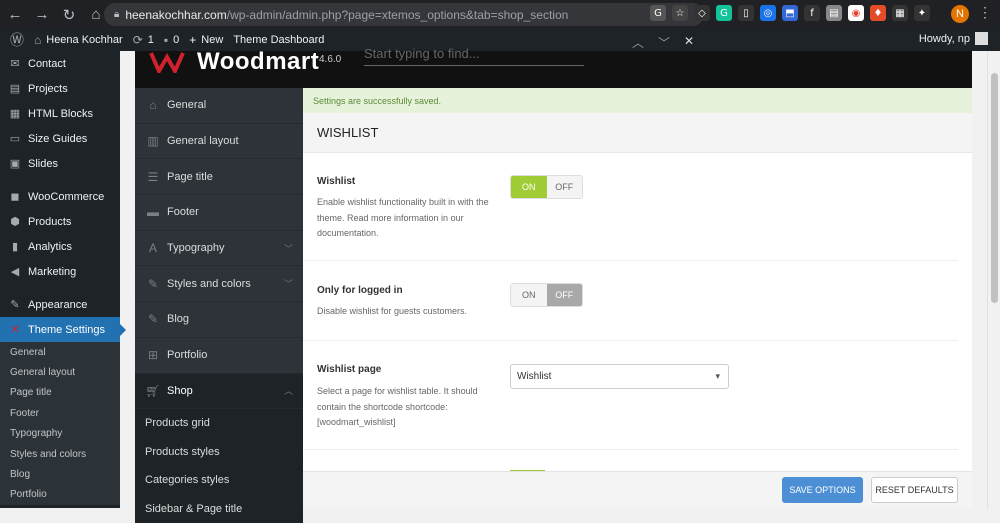 Image resolution: width=1000 pixels, height=523 pixels. I want to click on options-menu-item-blog: ✎ Blog, so click(219, 320).